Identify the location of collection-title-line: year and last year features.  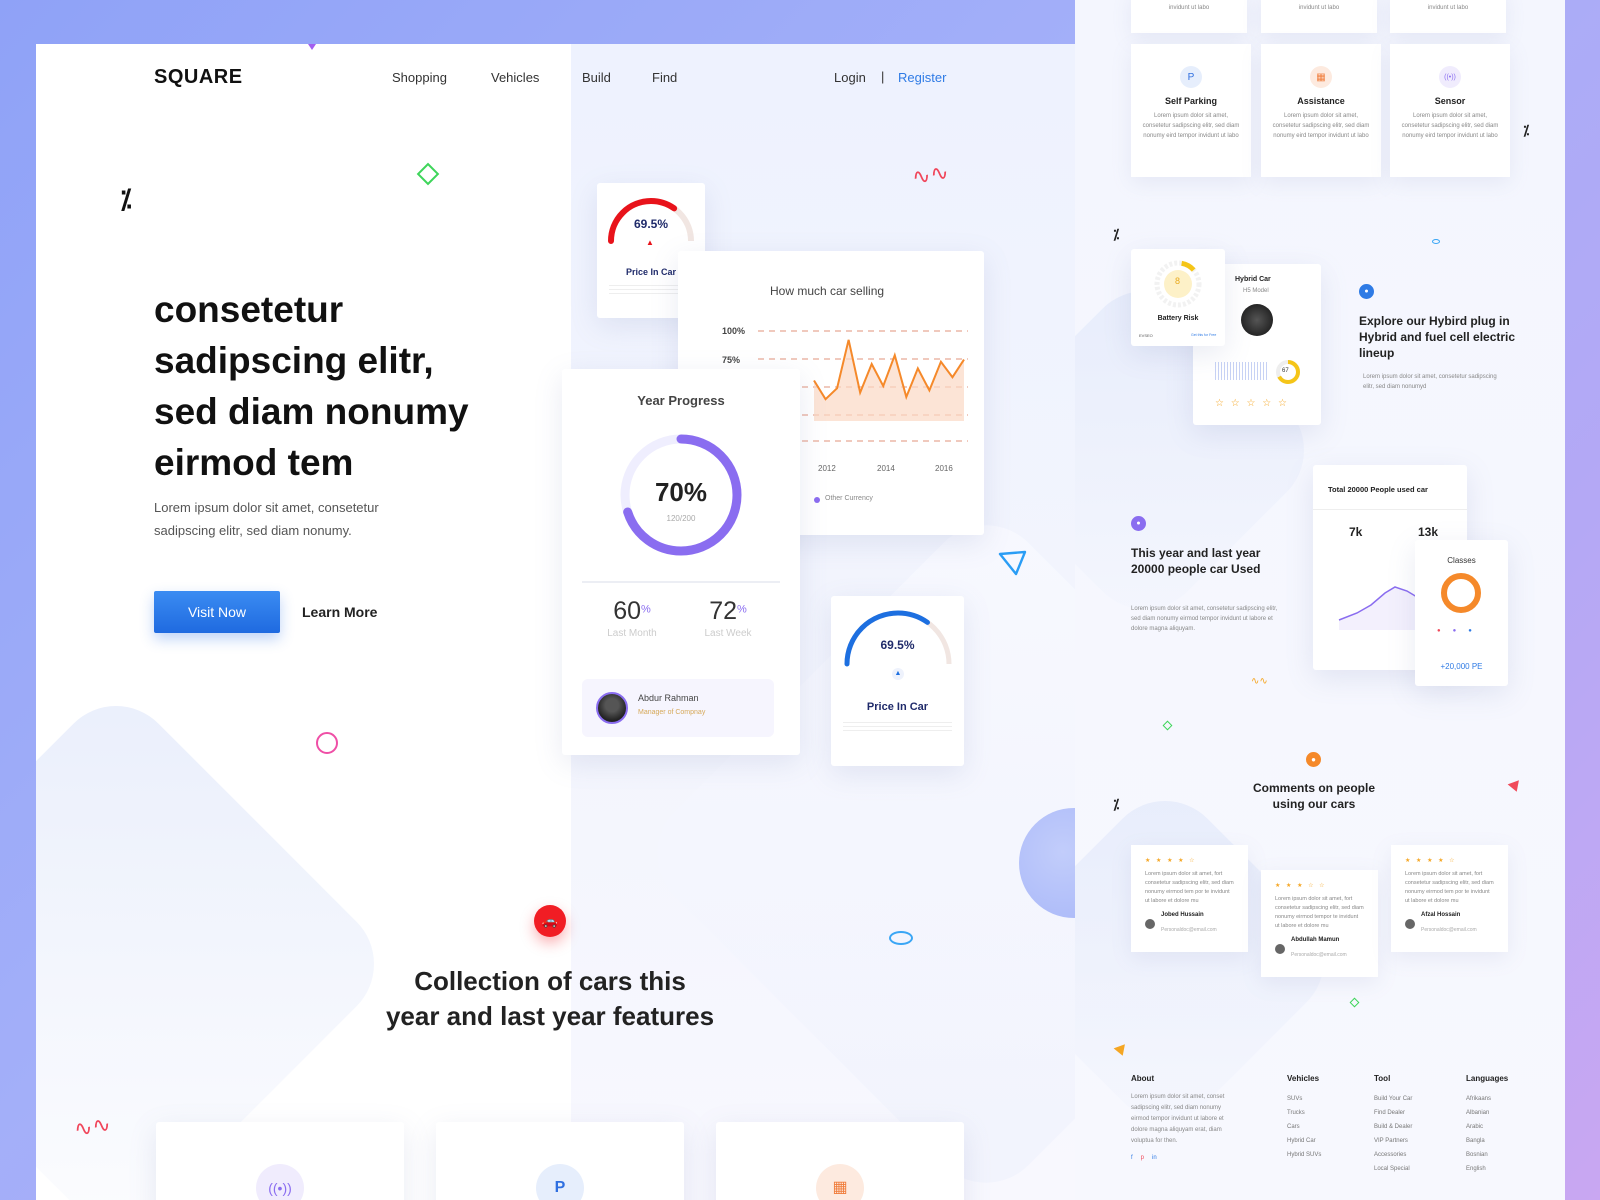
(550, 1016).